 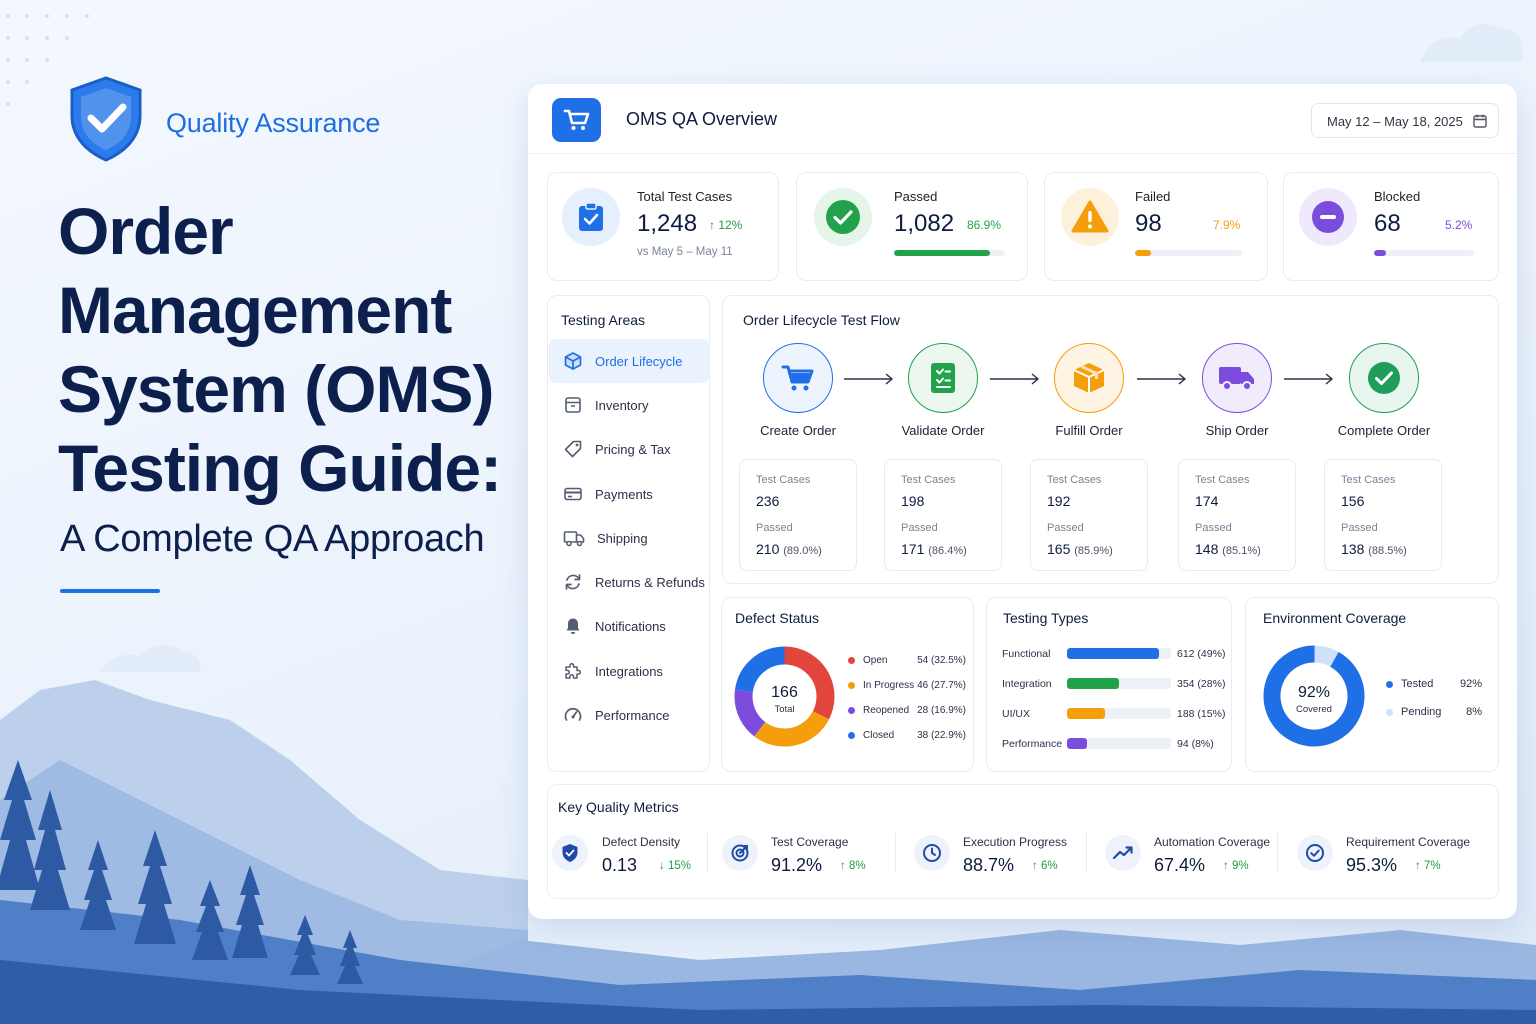 What do you see at coordinates (942, 253) in the screenshot?
I see `passed-progress-fill` at bounding box center [942, 253].